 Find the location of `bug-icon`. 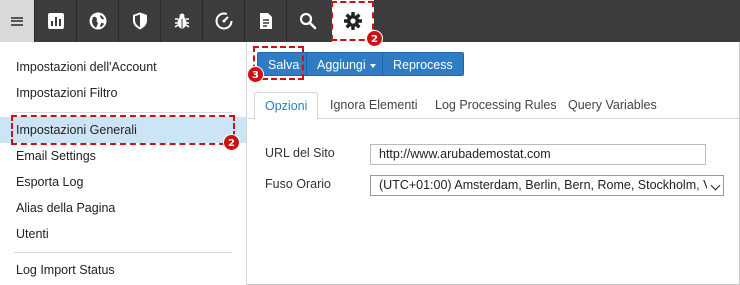

bug-icon is located at coordinates (181, 21).